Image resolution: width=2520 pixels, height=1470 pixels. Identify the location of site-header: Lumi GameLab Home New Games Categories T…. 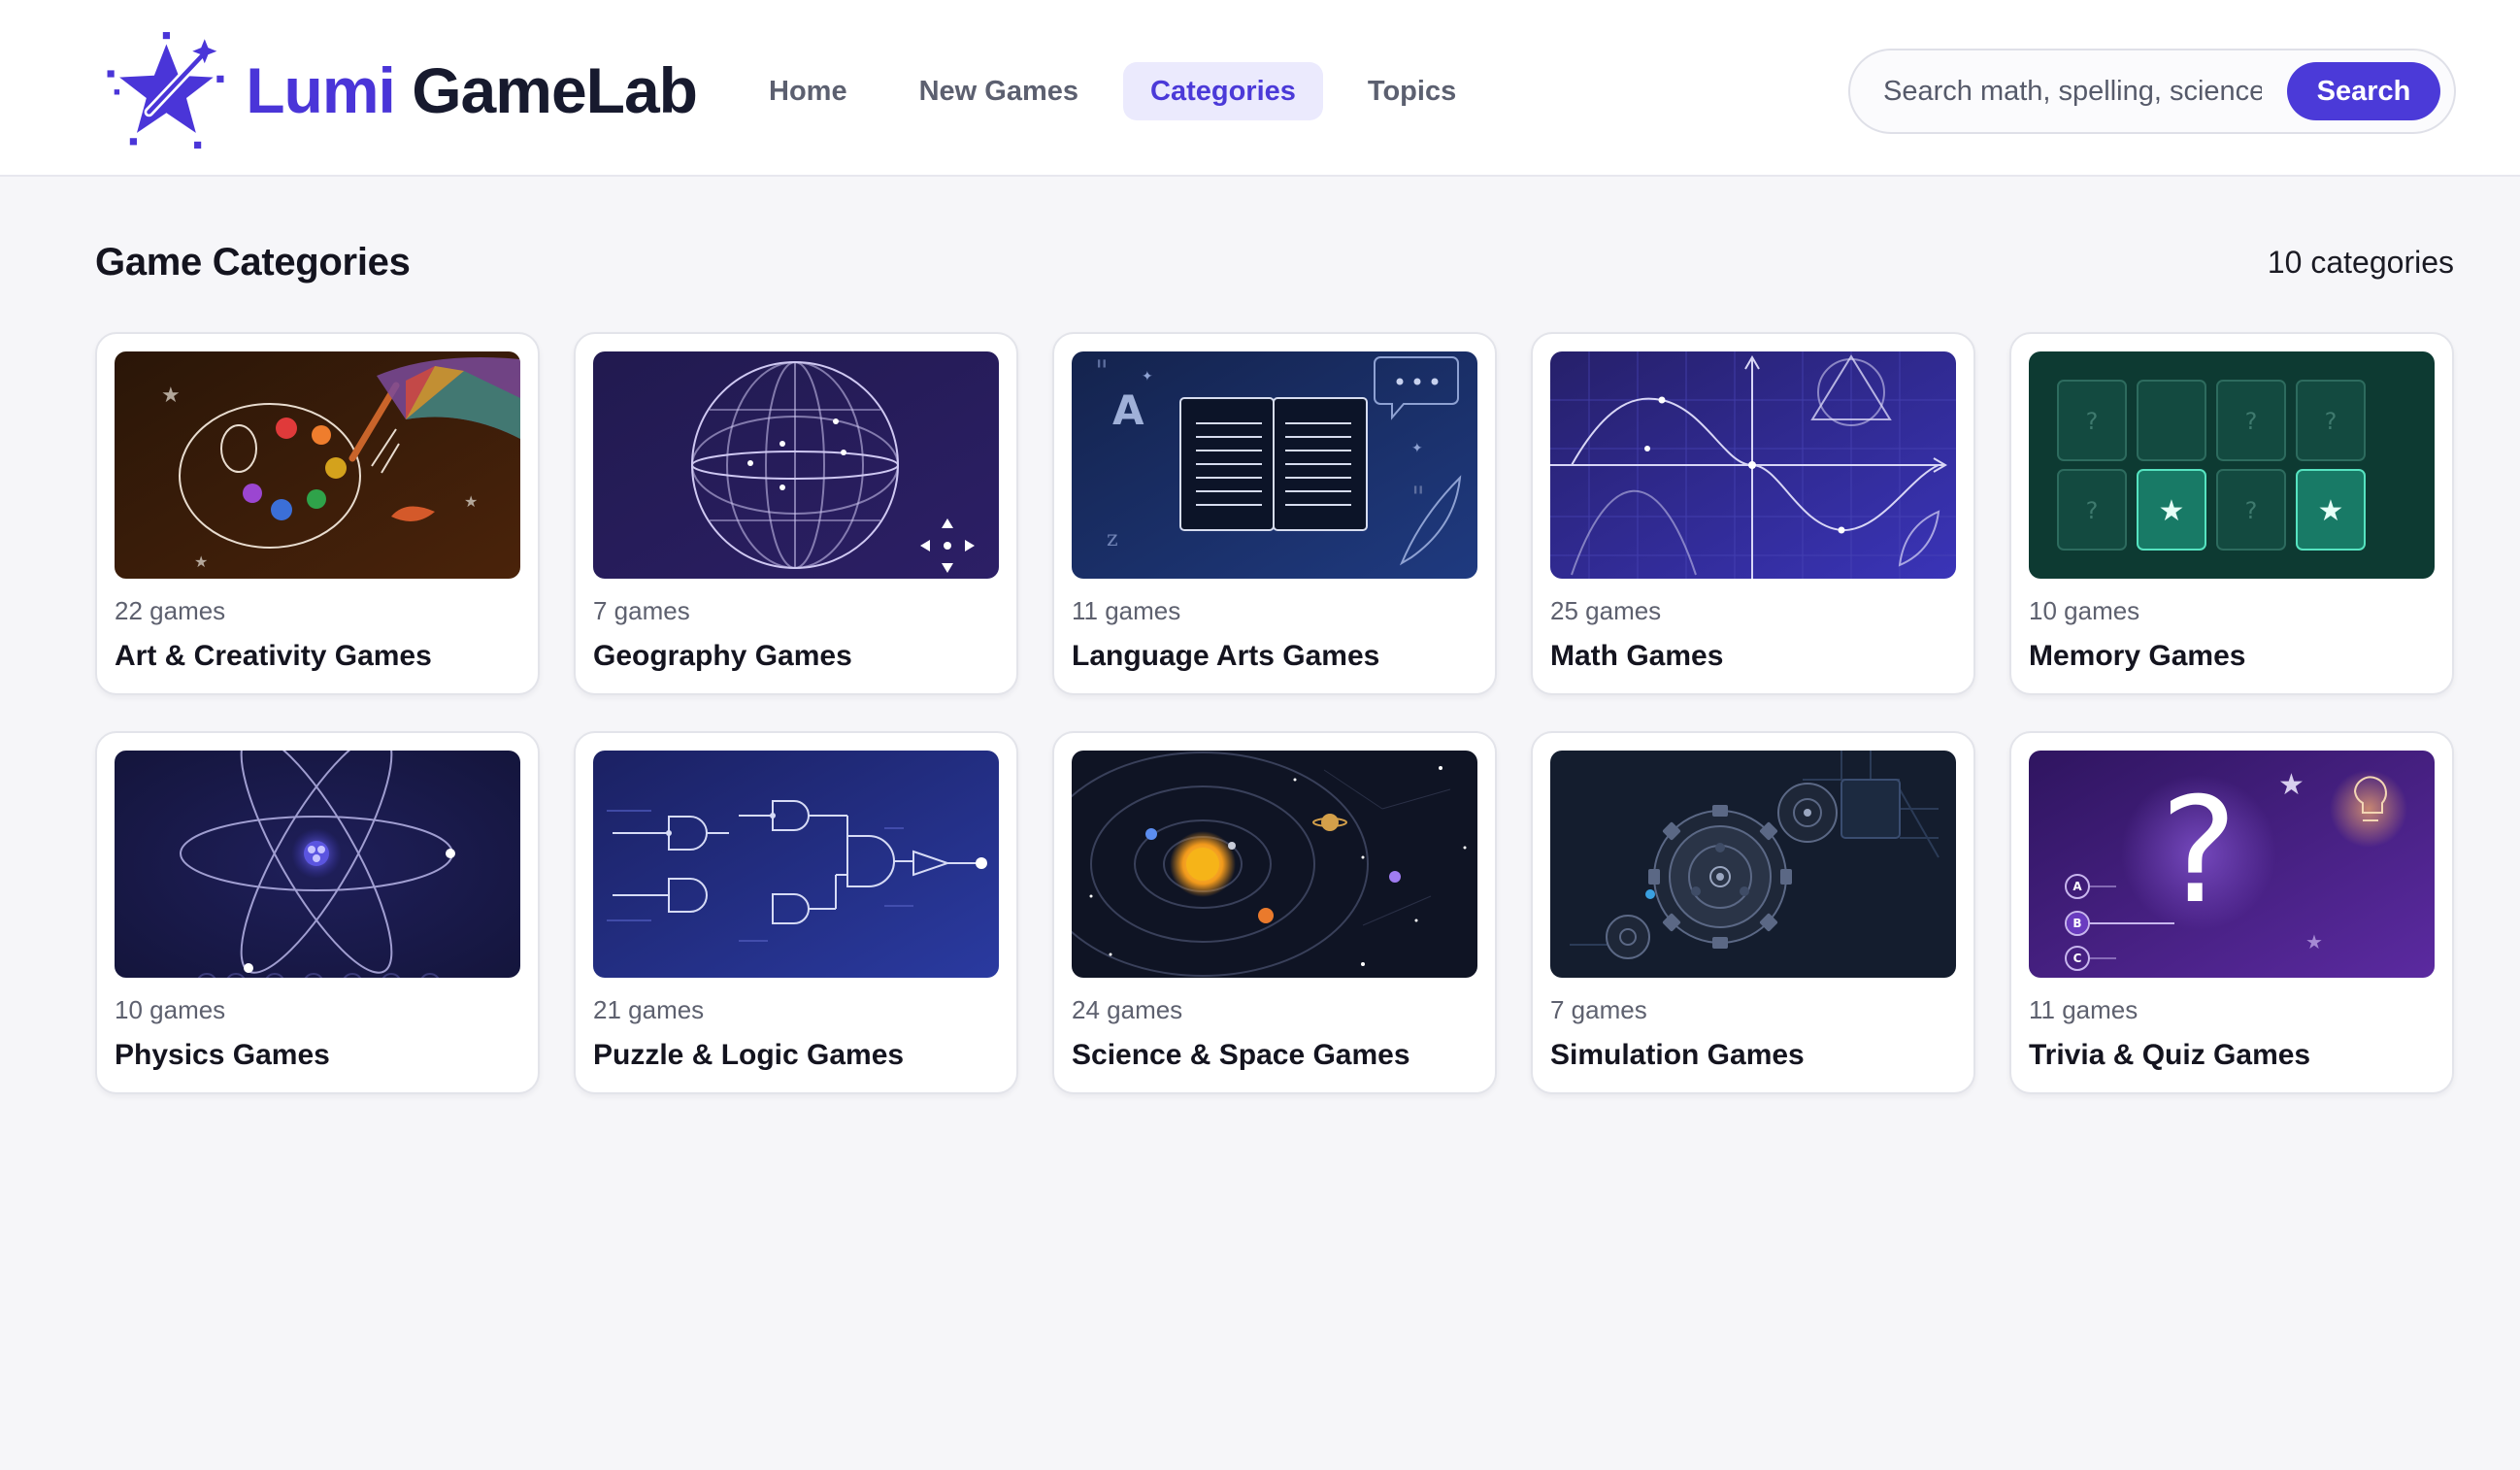
(1260, 88).